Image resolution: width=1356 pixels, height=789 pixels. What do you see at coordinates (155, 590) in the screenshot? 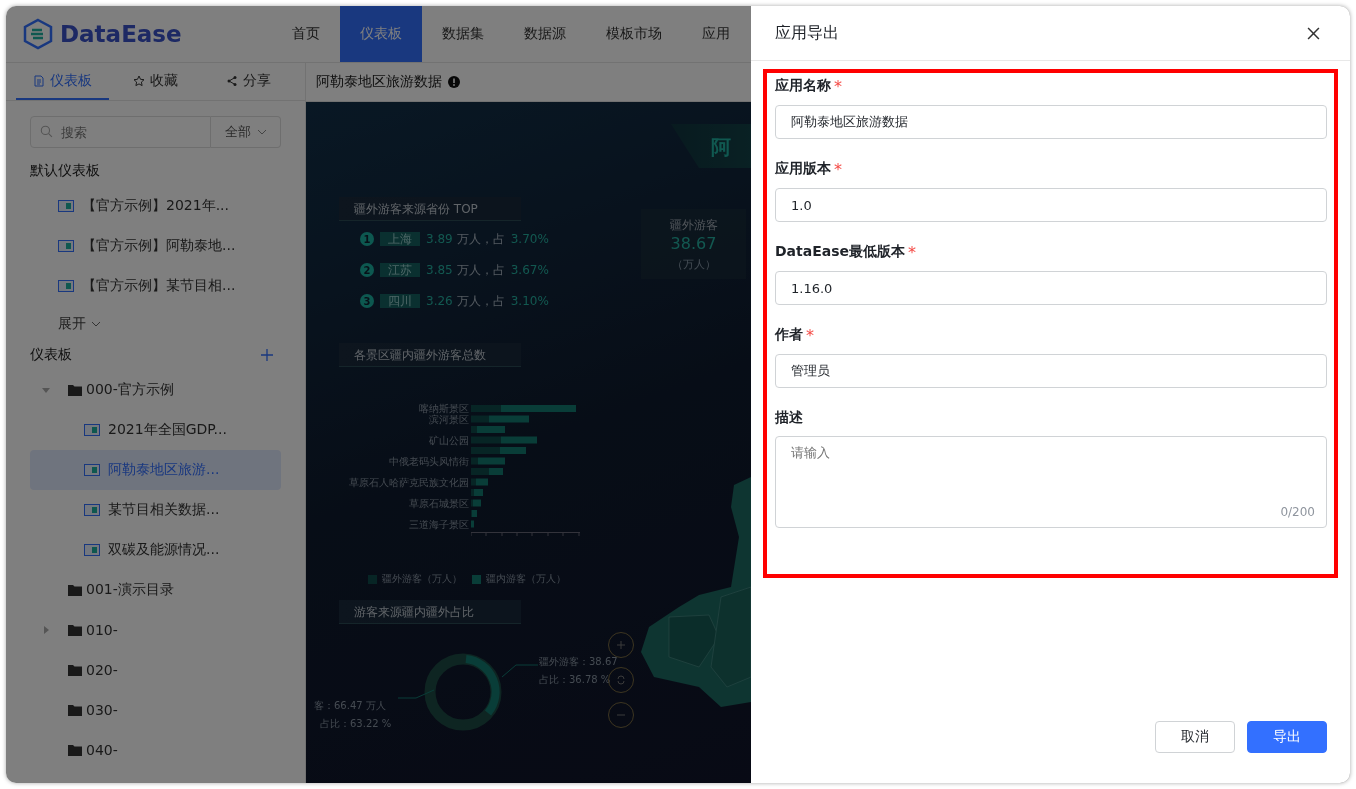
I see `folder-item: 001-演示目录` at bounding box center [155, 590].